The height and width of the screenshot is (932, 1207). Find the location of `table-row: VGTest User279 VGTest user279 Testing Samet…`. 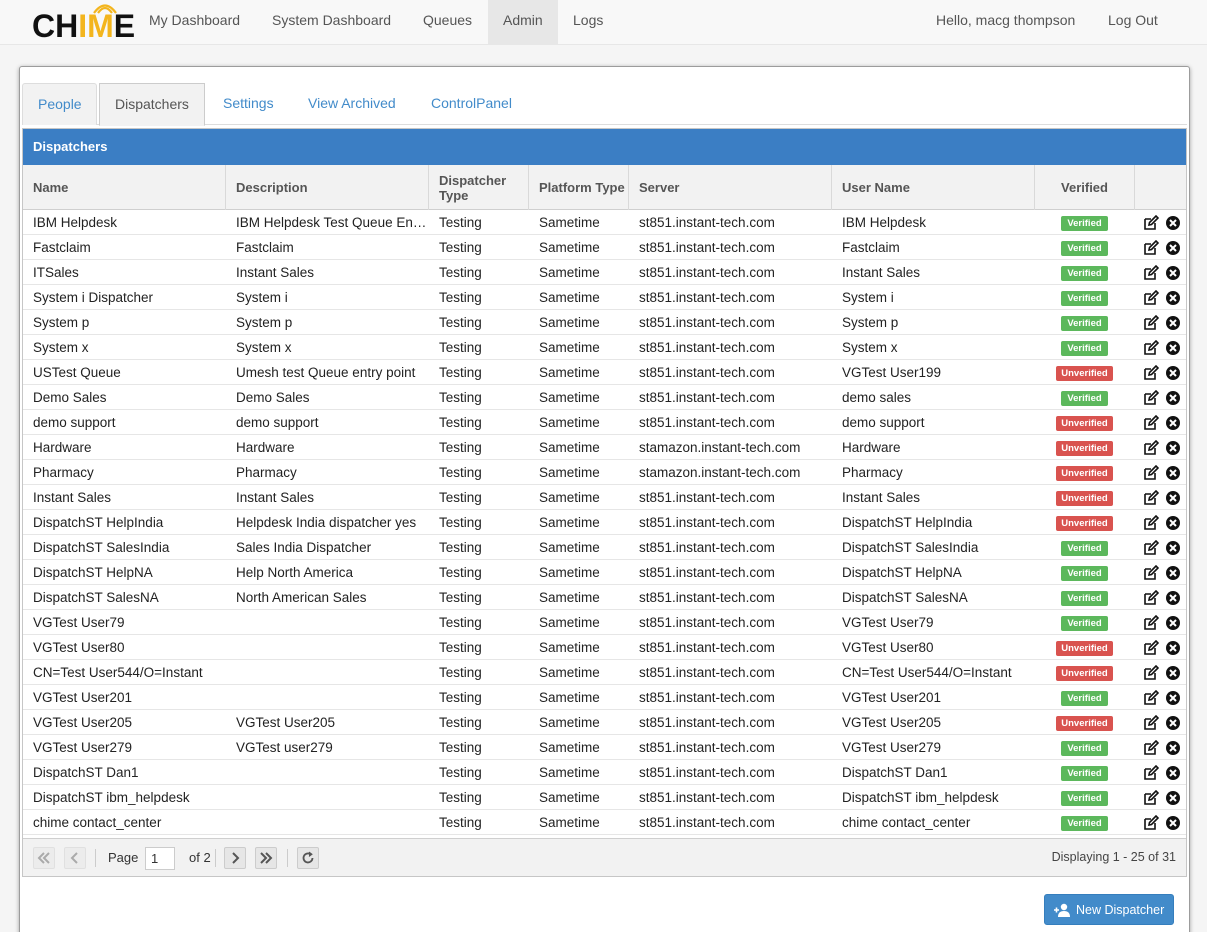

table-row: VGTest User279 VGTest user279 Testing Samet… is located at coordinates (604, 747).